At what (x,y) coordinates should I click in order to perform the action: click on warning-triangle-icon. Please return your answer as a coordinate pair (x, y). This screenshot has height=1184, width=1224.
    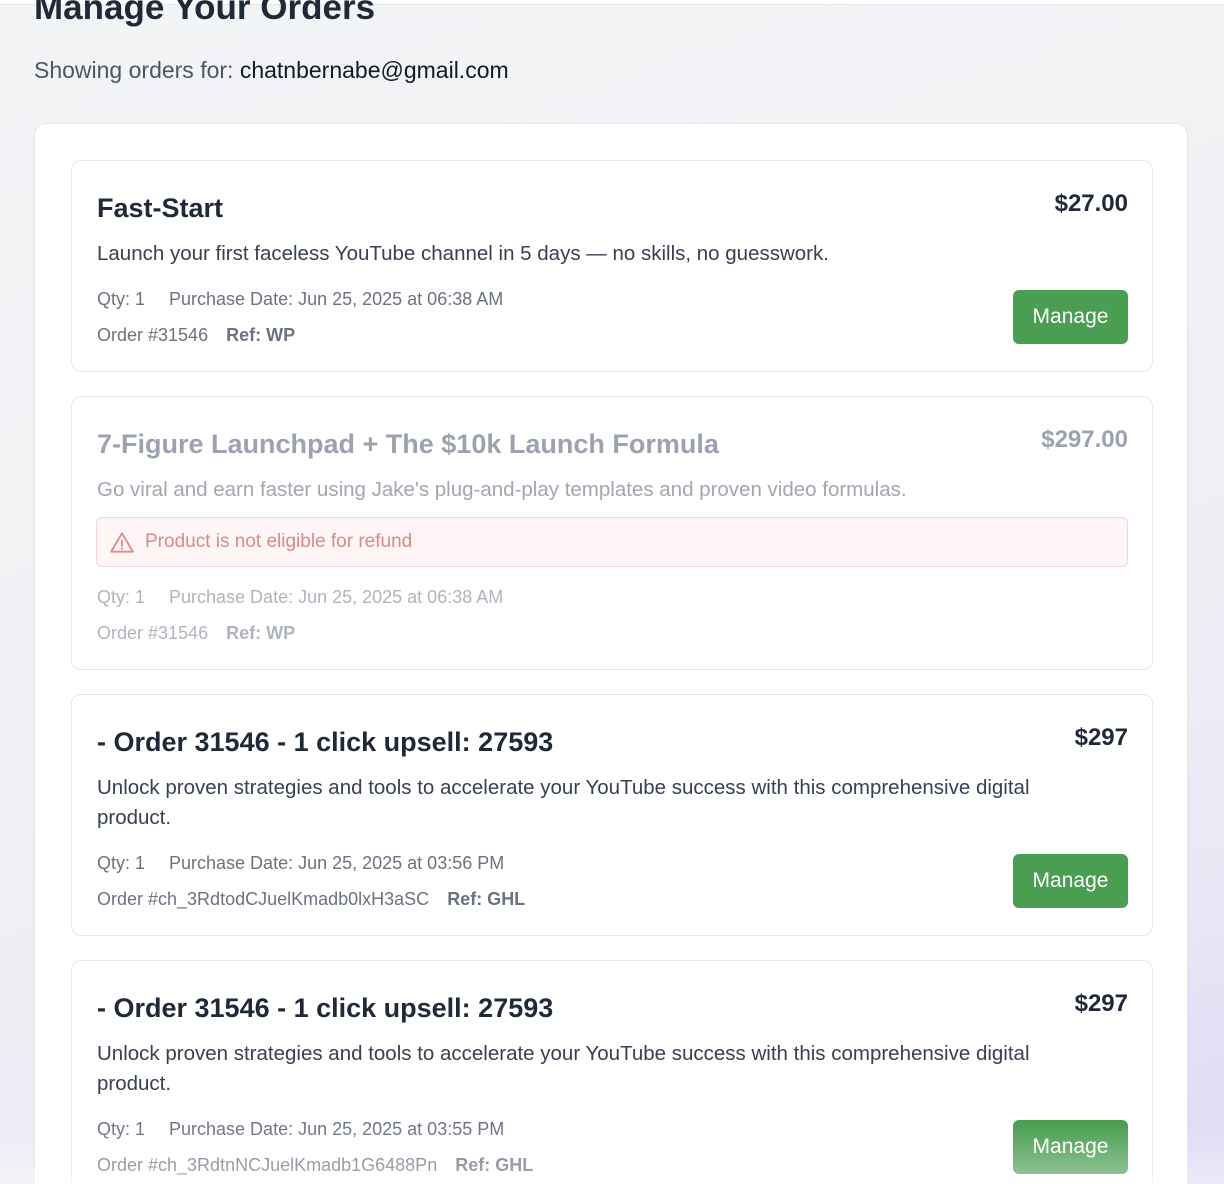
    Looking at the image, I should click on (122, 542).